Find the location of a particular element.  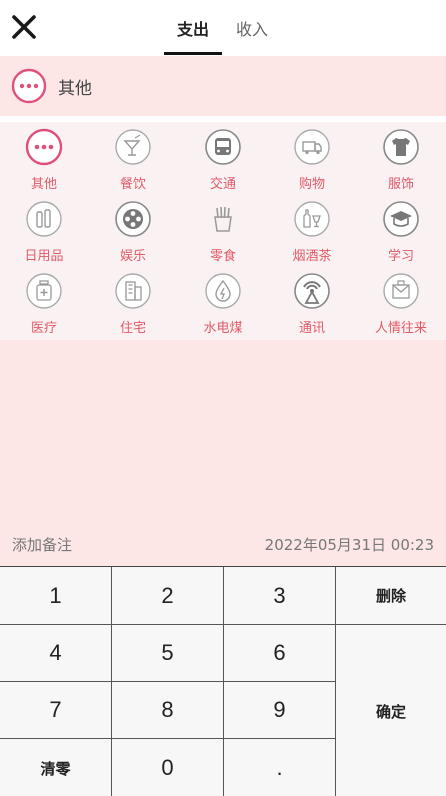

category-snacks: 零食 is located at coordinates (223, 230).